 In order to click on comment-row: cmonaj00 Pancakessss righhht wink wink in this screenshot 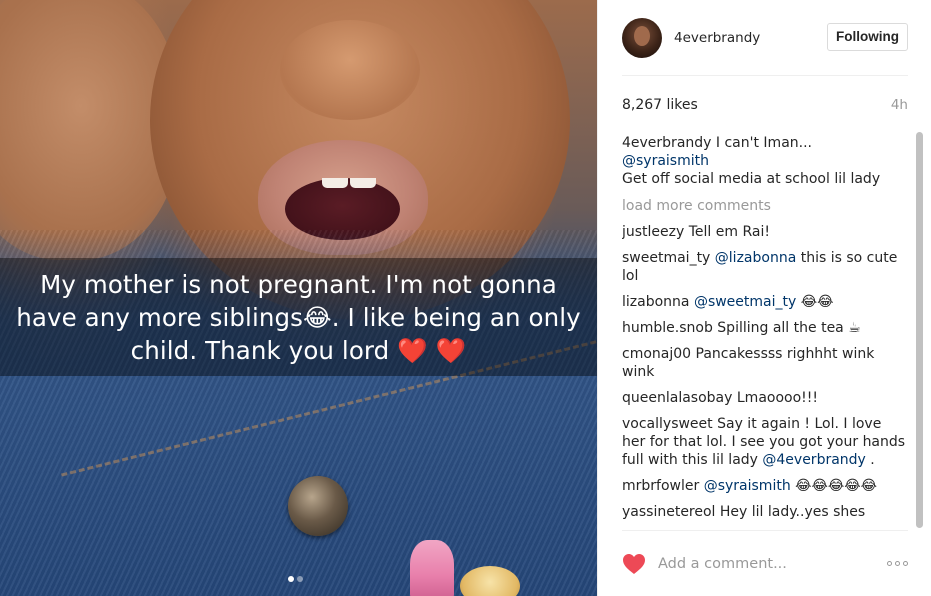, I will do `click(765, 363)`.